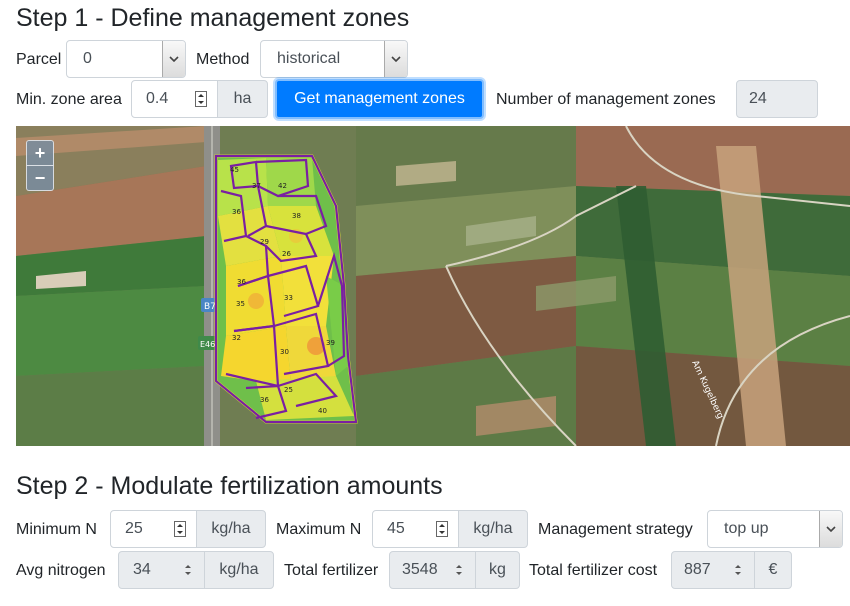 Image resolution: width=850 pixels, height=606 pixels. I want to click on min-n-input: 25, so click(153, 529).